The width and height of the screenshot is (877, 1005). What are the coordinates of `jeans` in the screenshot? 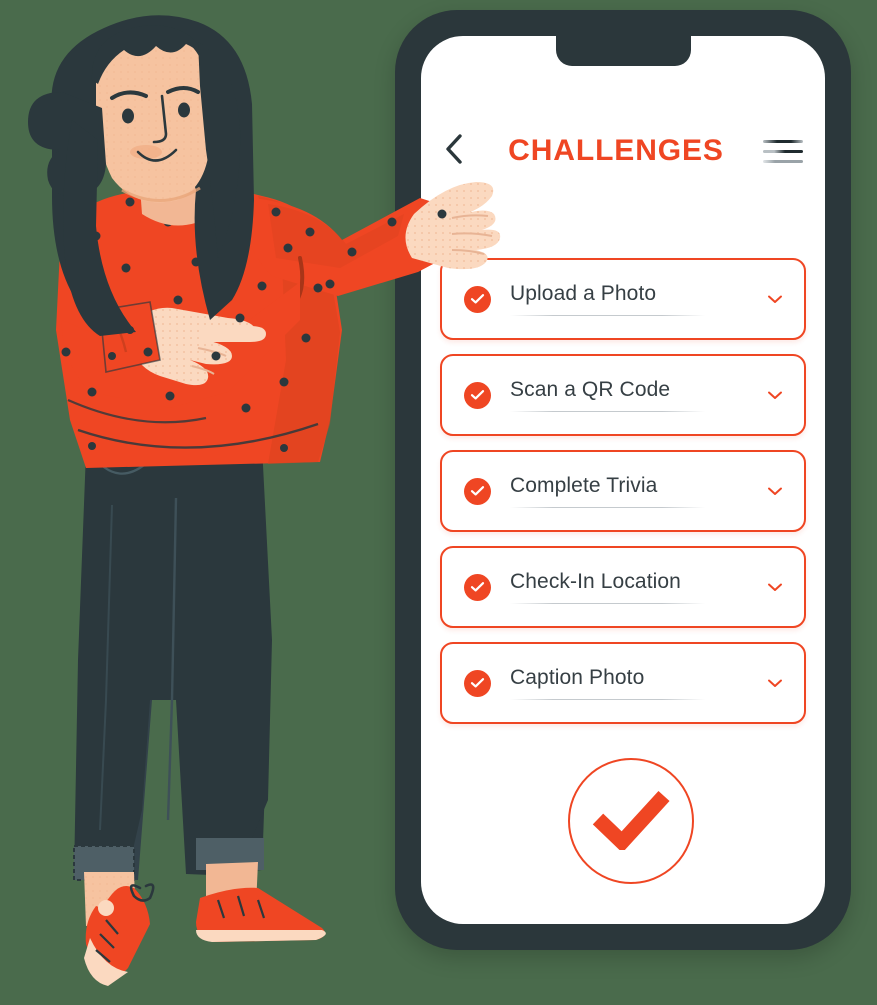 It's located at (173, 663).